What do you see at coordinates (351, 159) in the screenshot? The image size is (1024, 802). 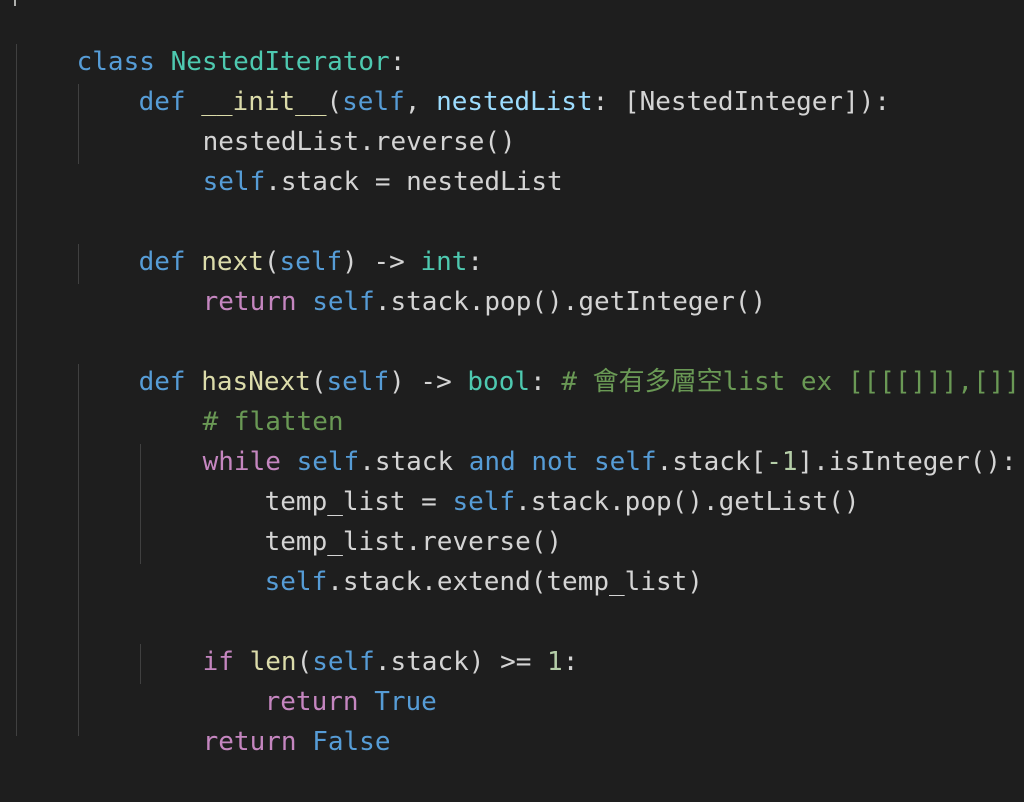 I see `code-line: self.stack = nestedList` at bounding box center [351, 159].